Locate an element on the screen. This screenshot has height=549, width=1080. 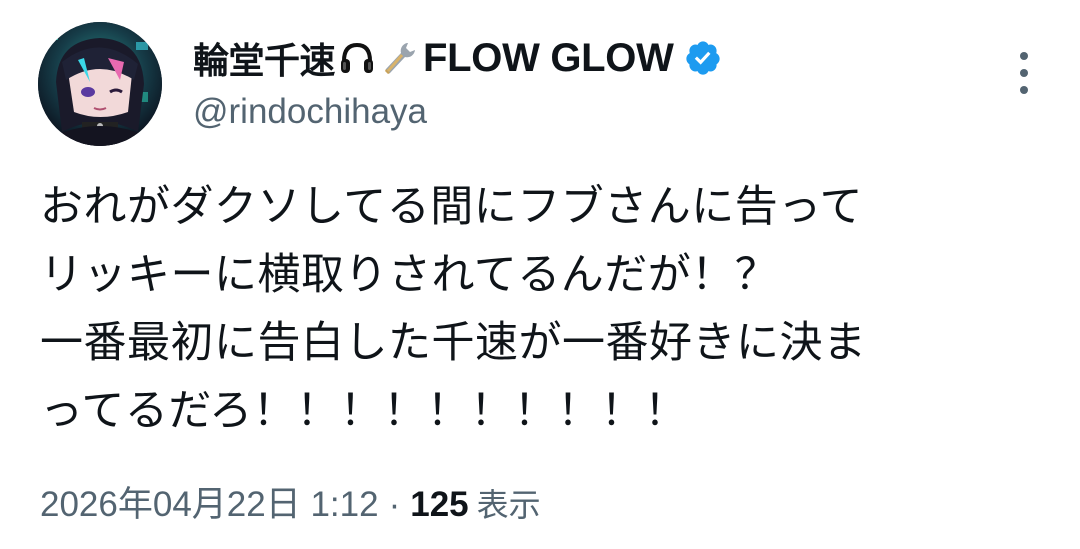
author-handle: @rindochihaya is located at coordinates (310, 112).